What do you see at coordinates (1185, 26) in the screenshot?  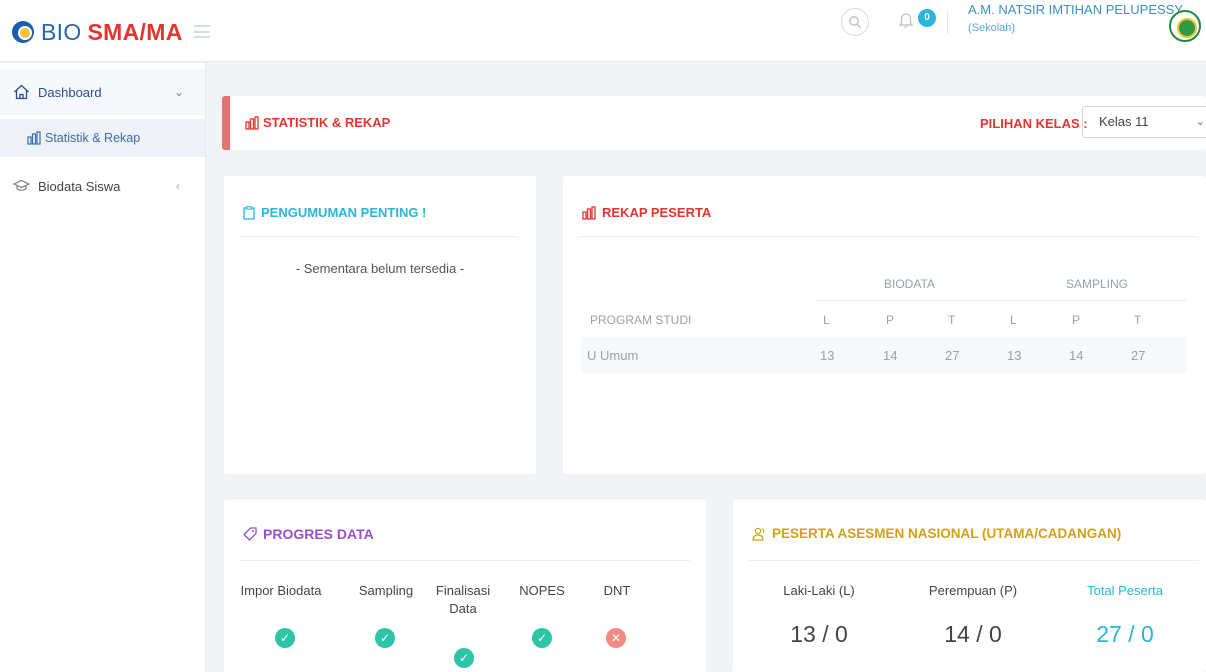 I see `avatar` at bounding box center [1185, 26].